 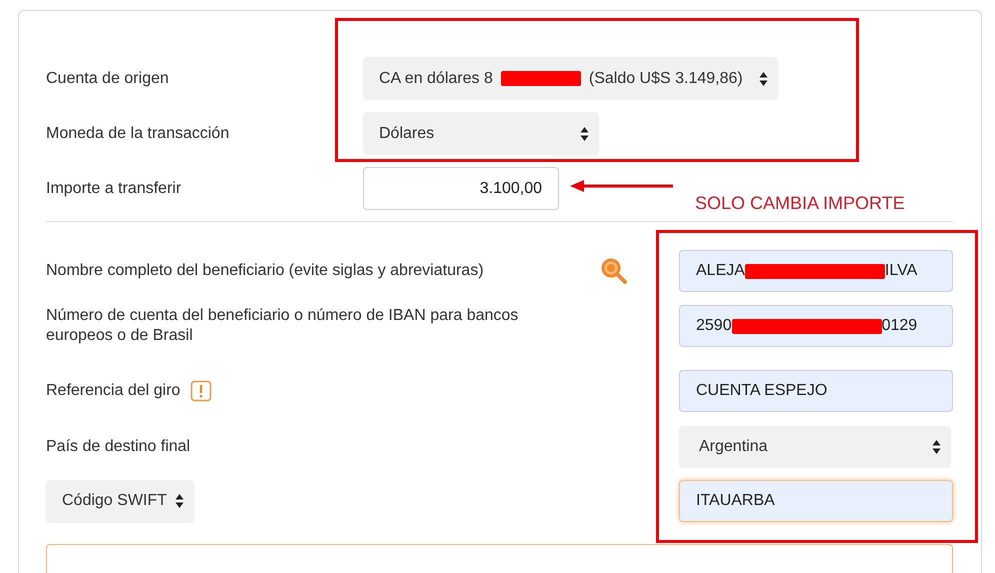 I want to click on field-value: ITAUARBA, so click(x=735, y=501).